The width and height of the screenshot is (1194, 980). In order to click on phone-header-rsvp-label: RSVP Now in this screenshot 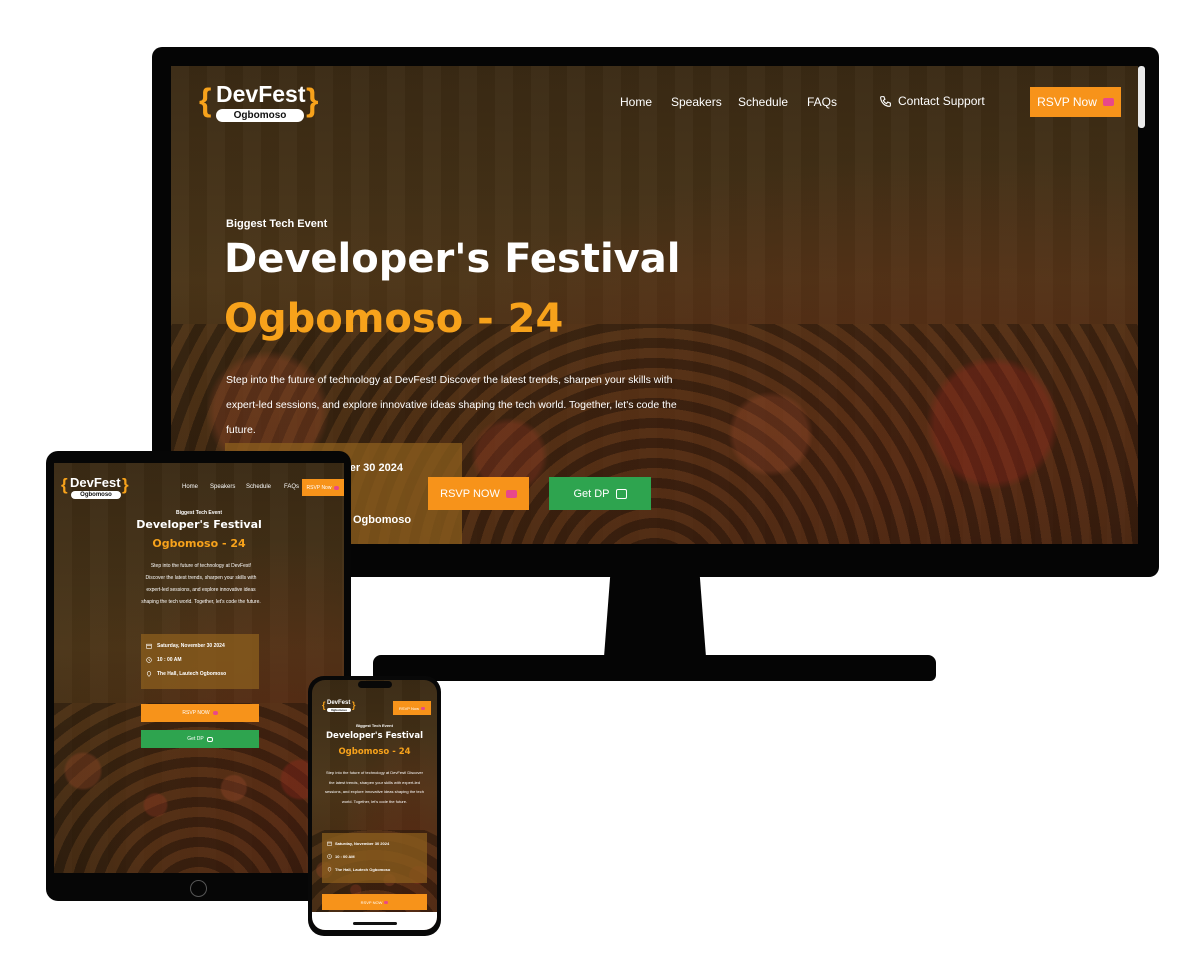, I will do `click(409, 708)`.